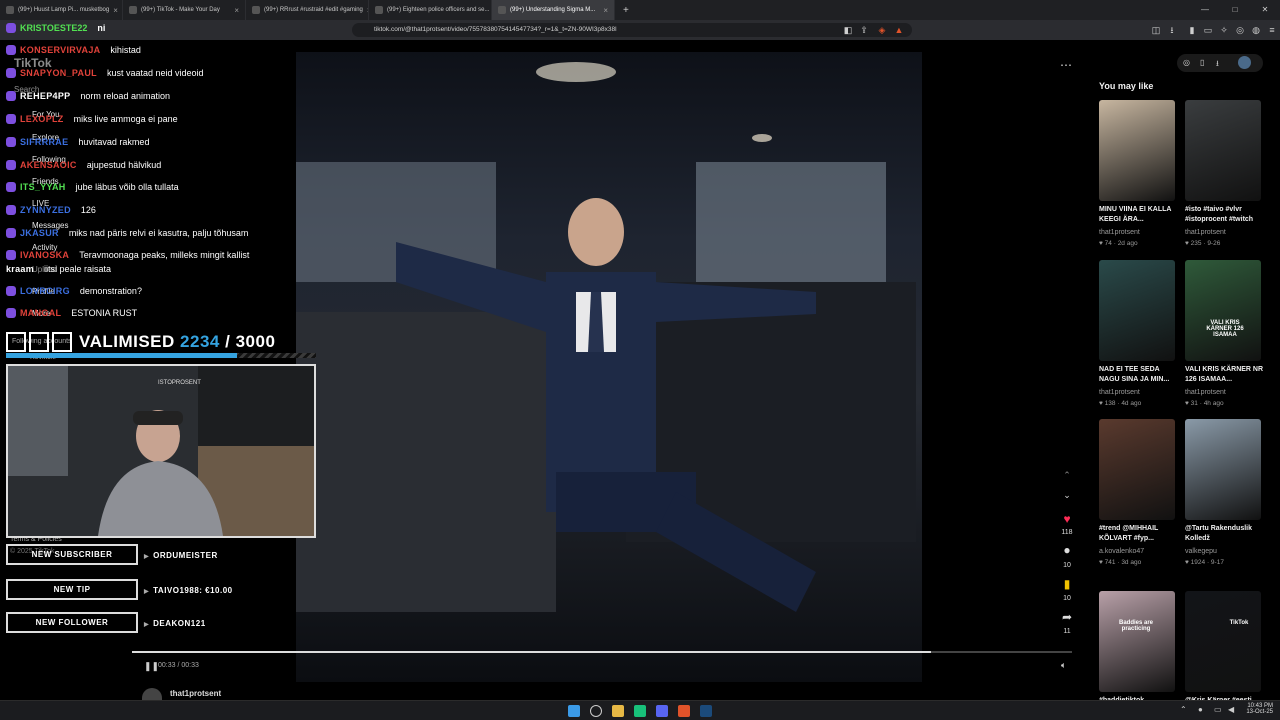 The image size is (1280, 720). What do you see at coordinates (125, 50) in the screenshot?
I see `chat-text: kihistad` at bounding box center [125, 50].